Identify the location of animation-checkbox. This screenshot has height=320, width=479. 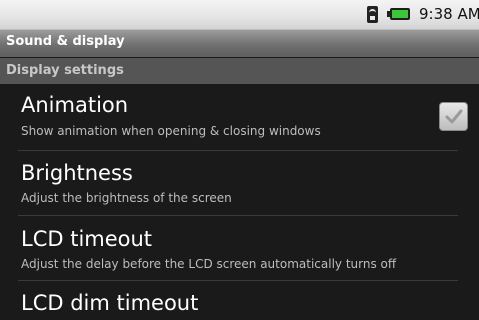
(453, 116).